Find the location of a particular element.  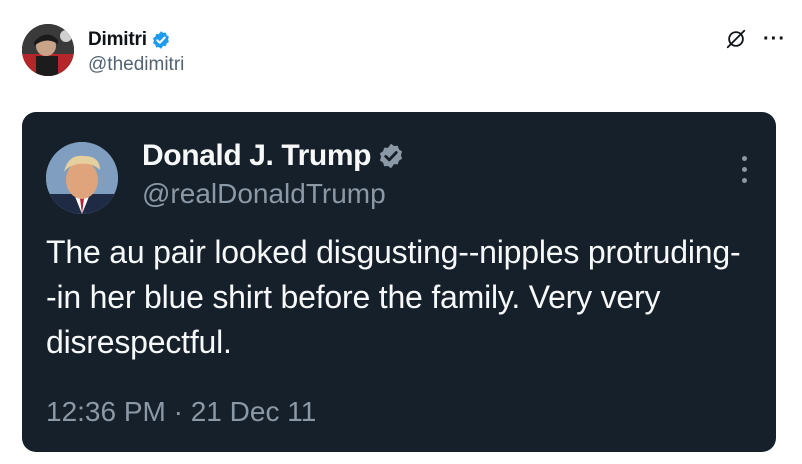

author-handle: @thedimitri is located at coordinates (136, 65).